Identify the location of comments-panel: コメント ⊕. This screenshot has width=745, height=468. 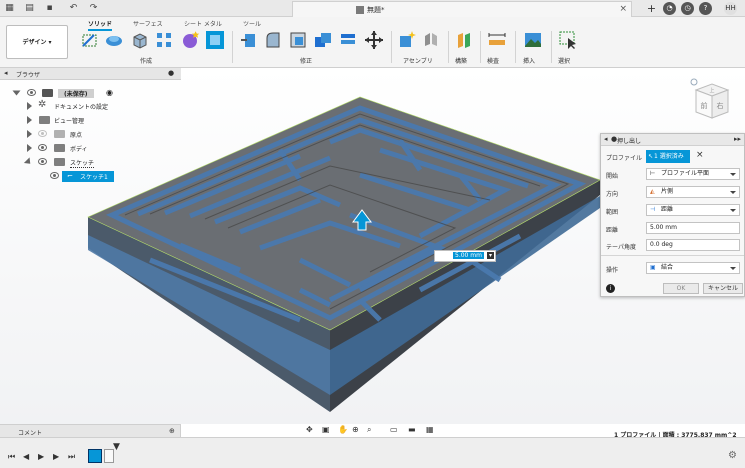
(90, 430).